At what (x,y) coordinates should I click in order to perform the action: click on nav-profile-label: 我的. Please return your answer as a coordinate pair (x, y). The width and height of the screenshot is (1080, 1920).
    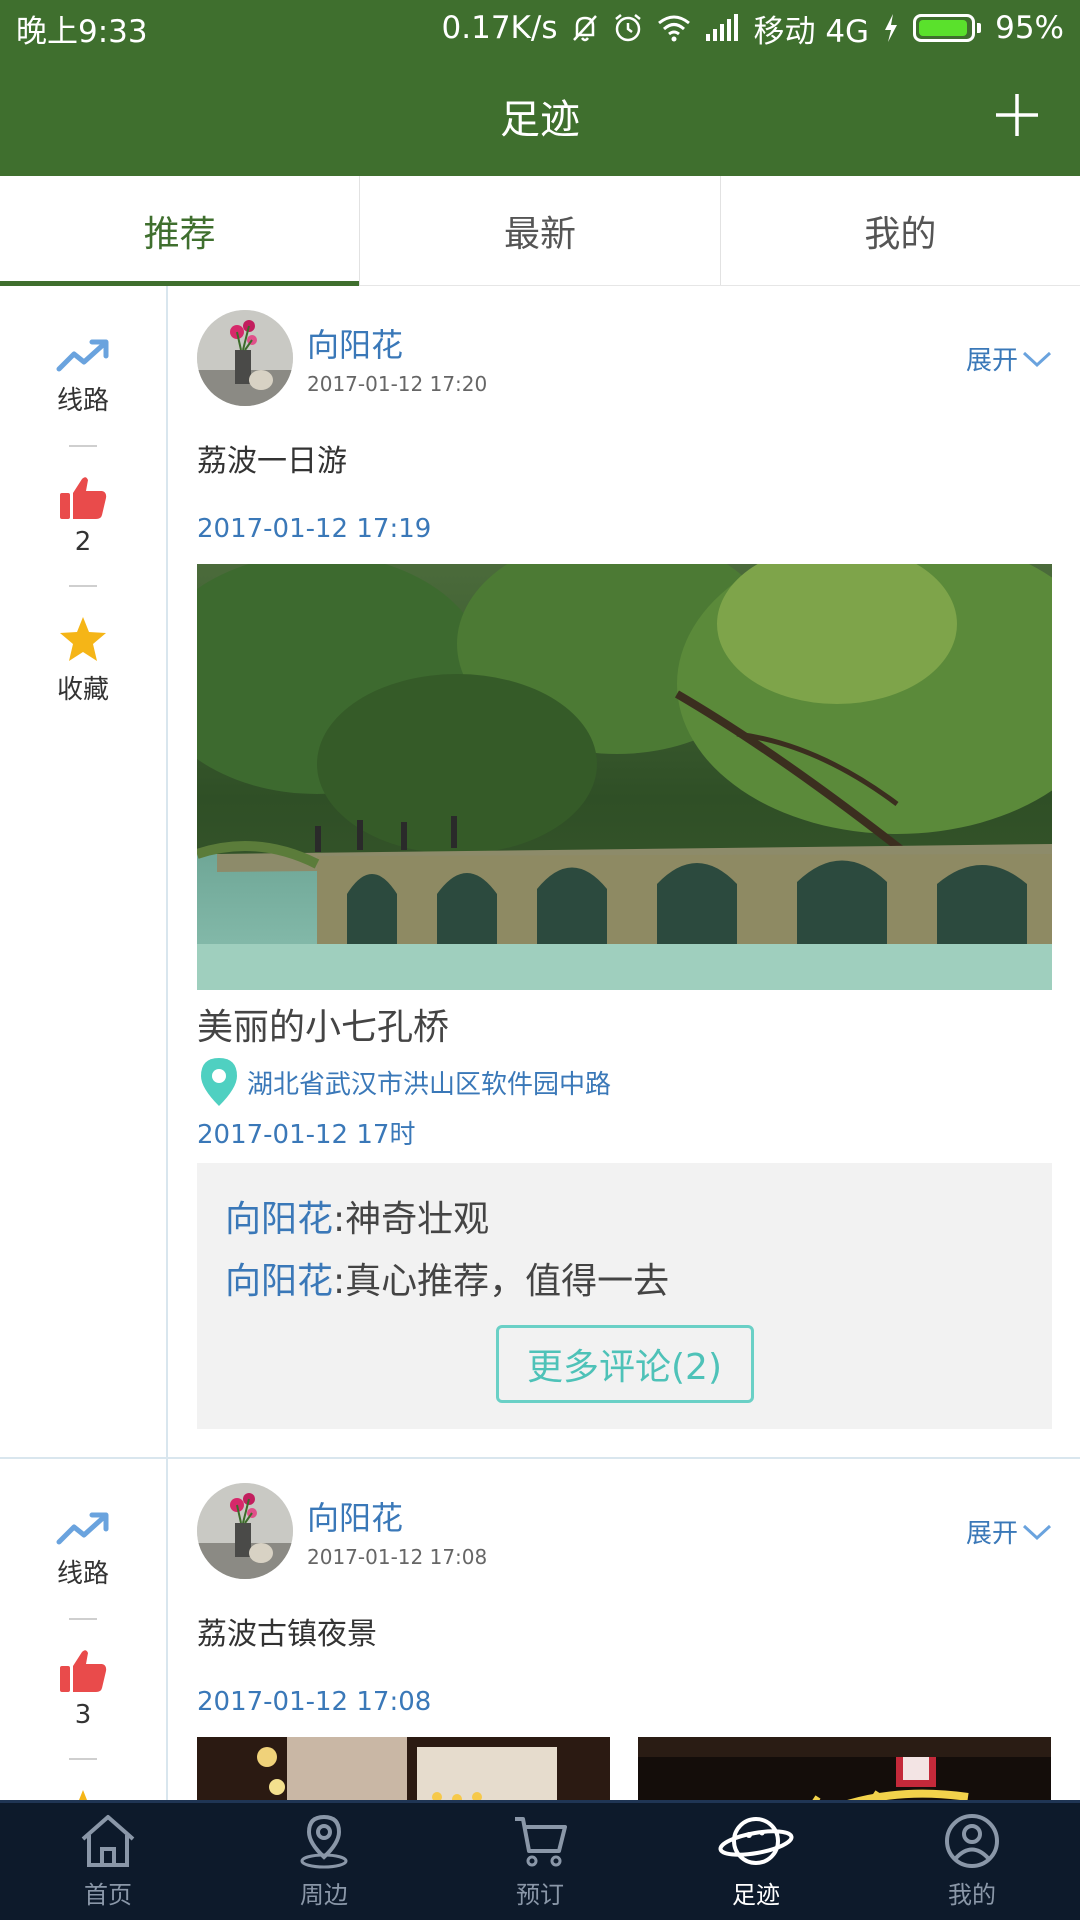
    Looking at the image, I should click on (972, 1895).